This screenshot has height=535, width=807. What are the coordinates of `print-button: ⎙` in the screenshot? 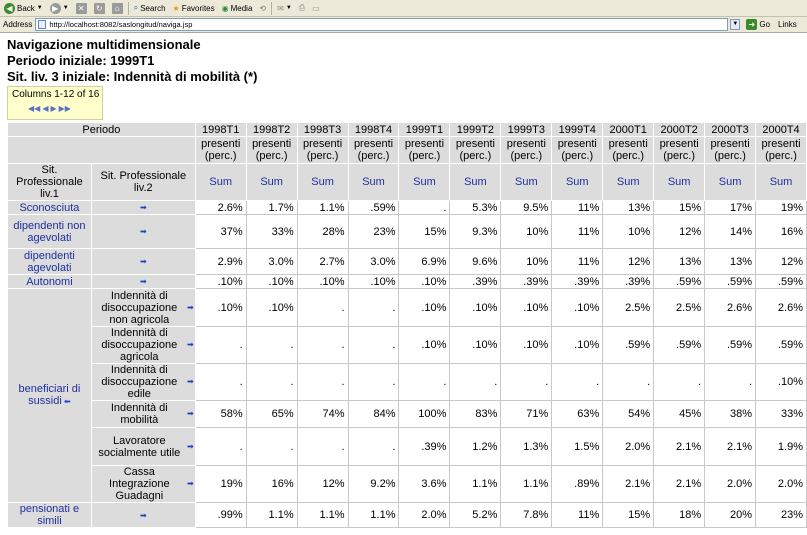 It's located at (302, 8).